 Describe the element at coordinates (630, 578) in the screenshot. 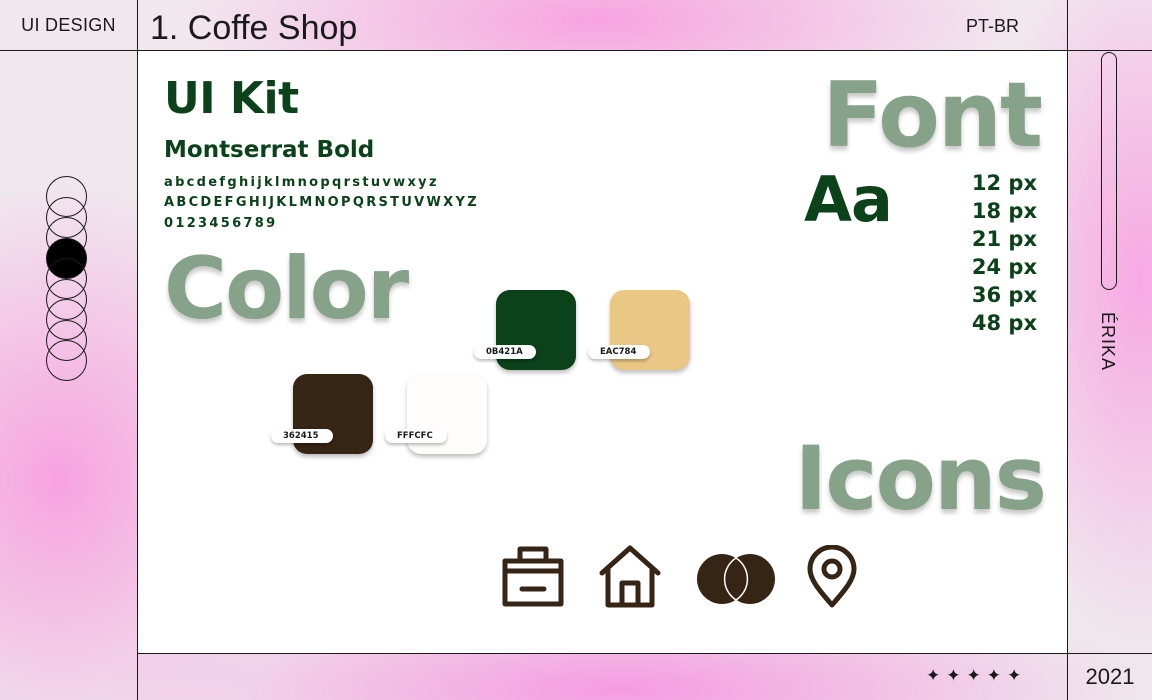

I see `home-icon` at that location.